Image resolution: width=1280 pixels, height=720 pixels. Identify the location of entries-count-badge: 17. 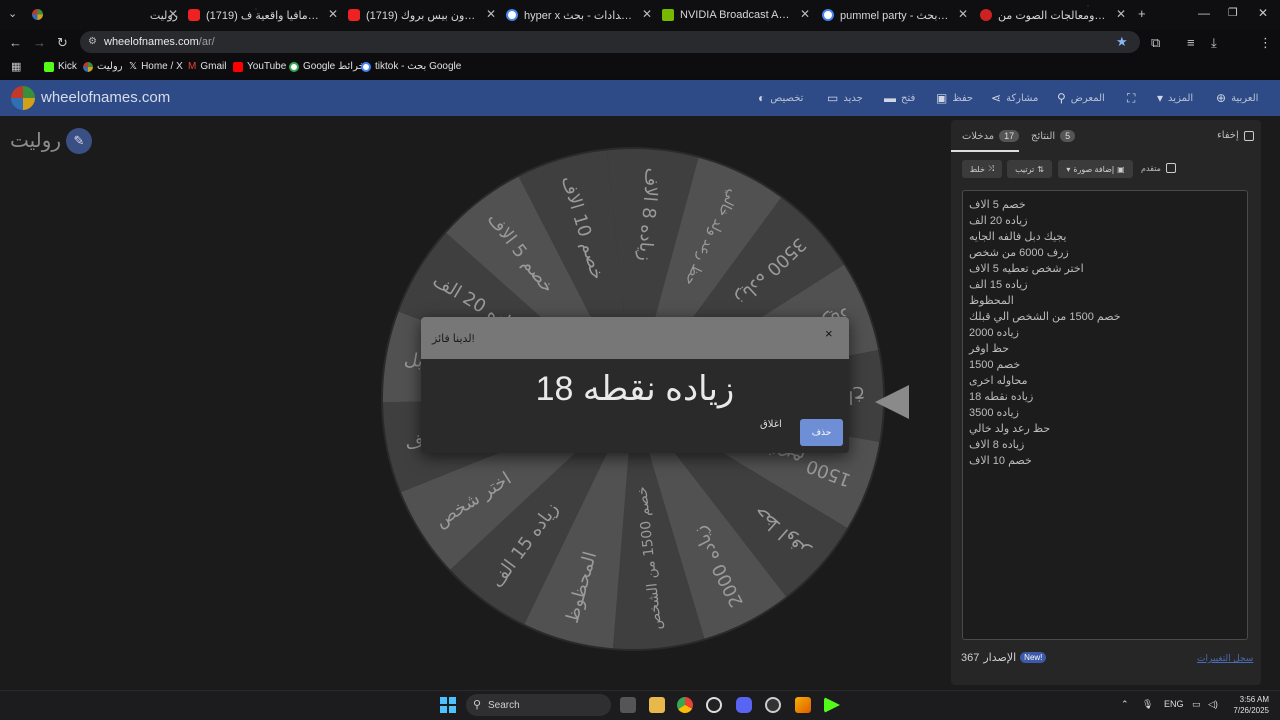
(1009, 136).